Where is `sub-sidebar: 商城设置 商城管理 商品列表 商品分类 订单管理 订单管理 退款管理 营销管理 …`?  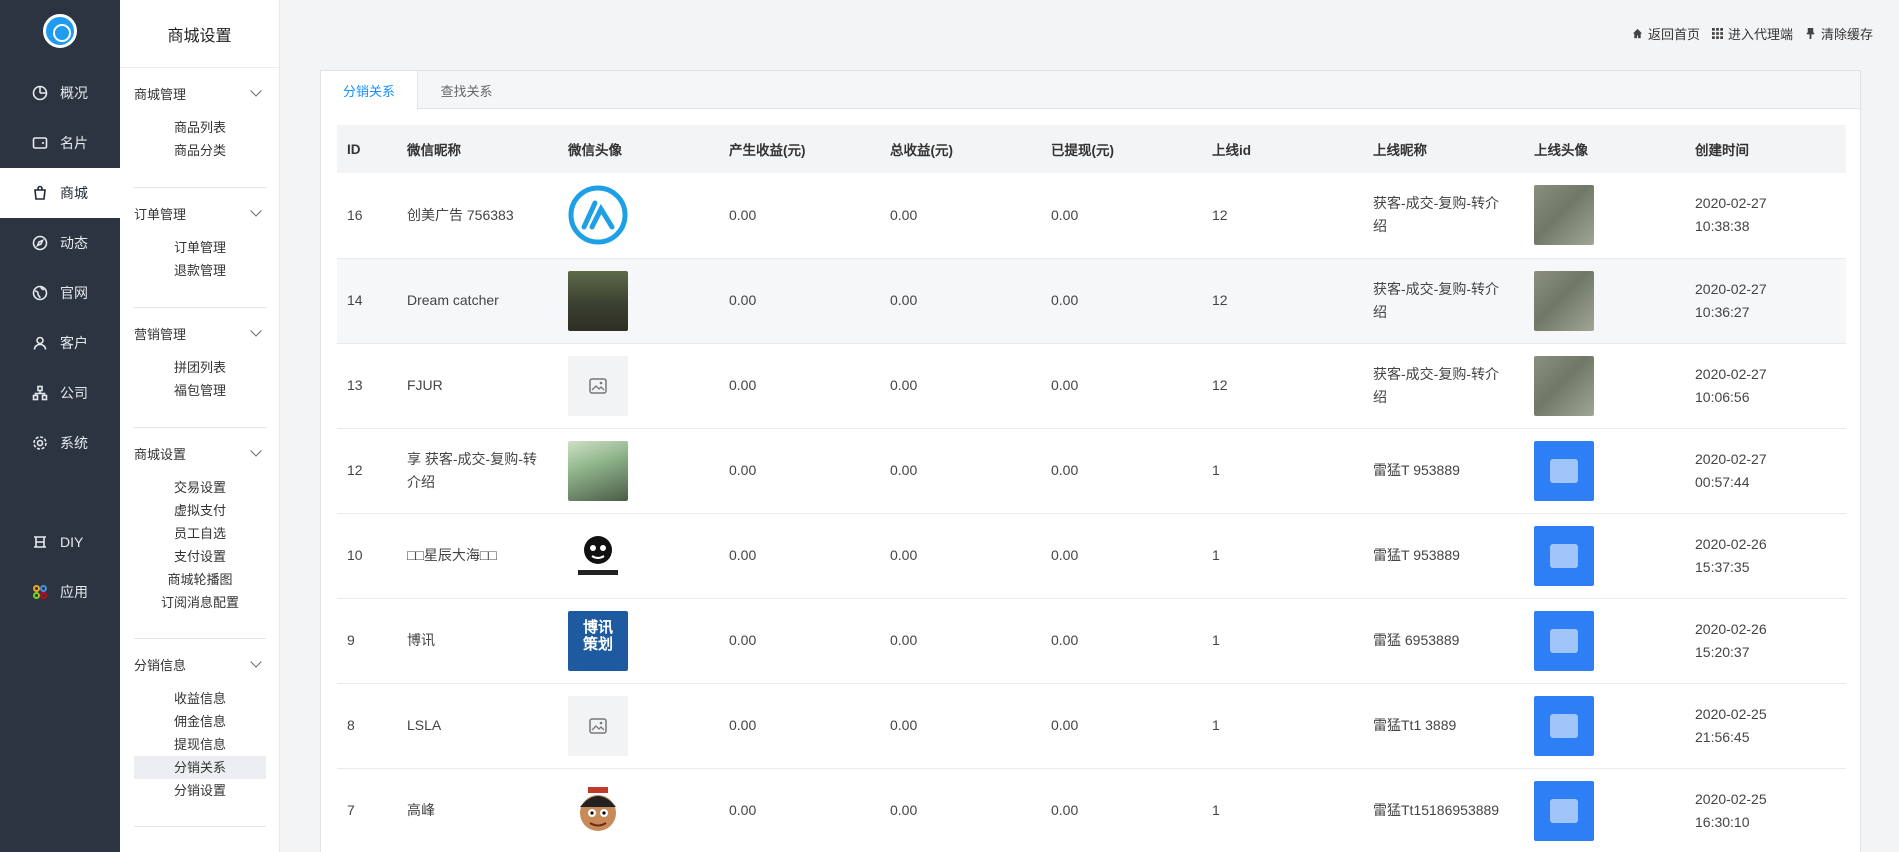
sub-sidebar: 商城设置 商城管理 商品列表 商品分类 订单管理 订单管理 退款管理 营销管理 … is located at coordinates (200, 426).